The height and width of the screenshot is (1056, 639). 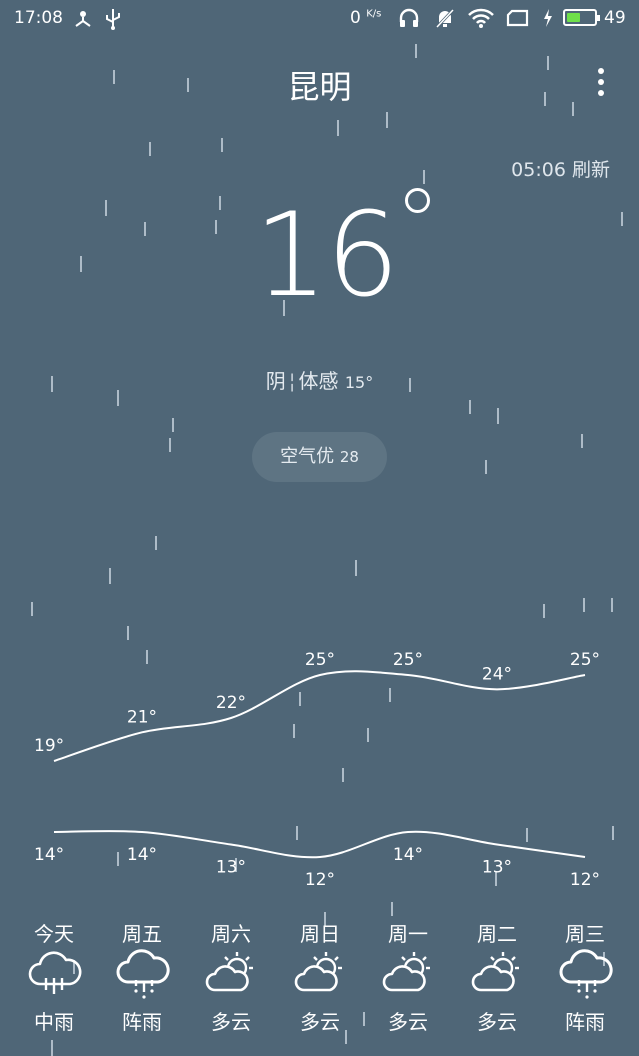 What do you see at coordinates (409, 17) in the screenshot?
I see `headphones-icon` at bounding box center [409, 17].